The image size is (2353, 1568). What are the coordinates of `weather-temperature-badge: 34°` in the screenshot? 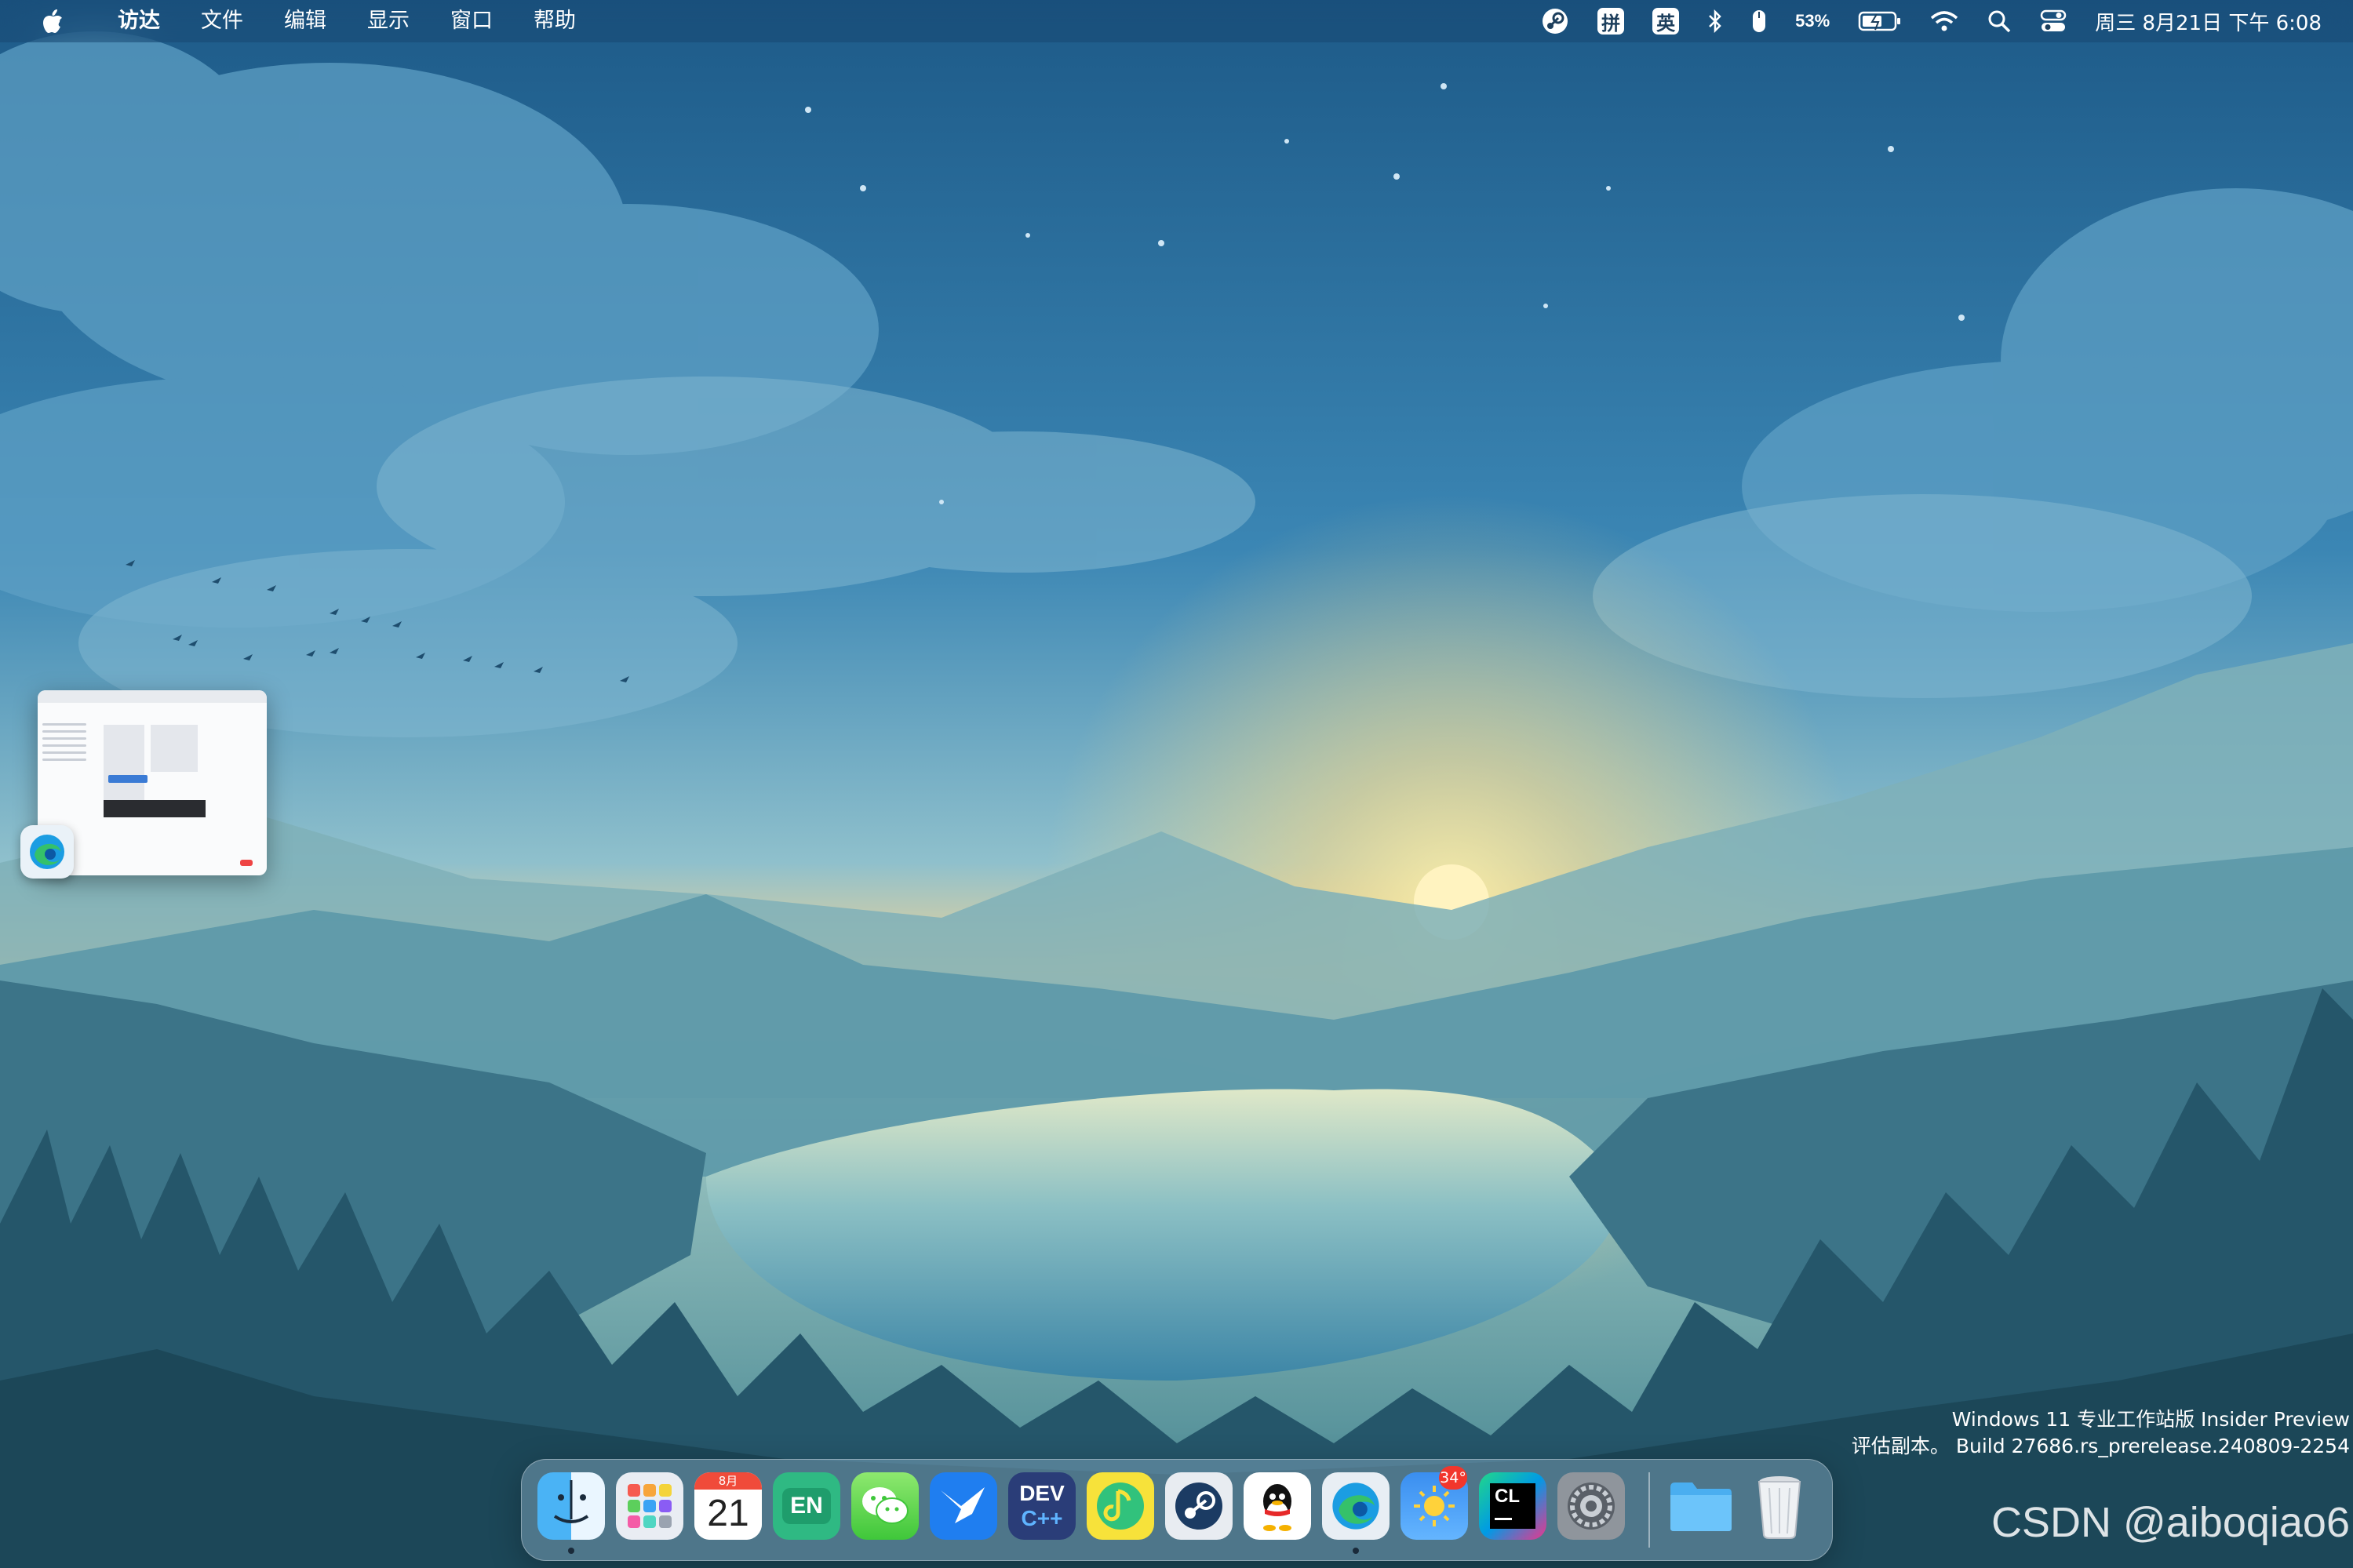 It's located at (1453, 1478).